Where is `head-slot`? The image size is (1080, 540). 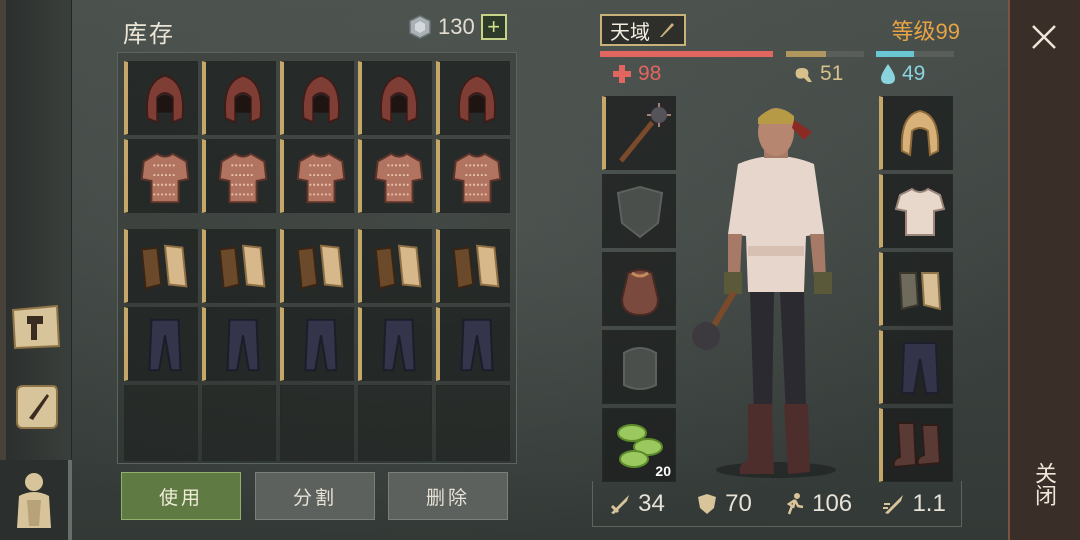
head-slot is located at coordinates (916, 133).